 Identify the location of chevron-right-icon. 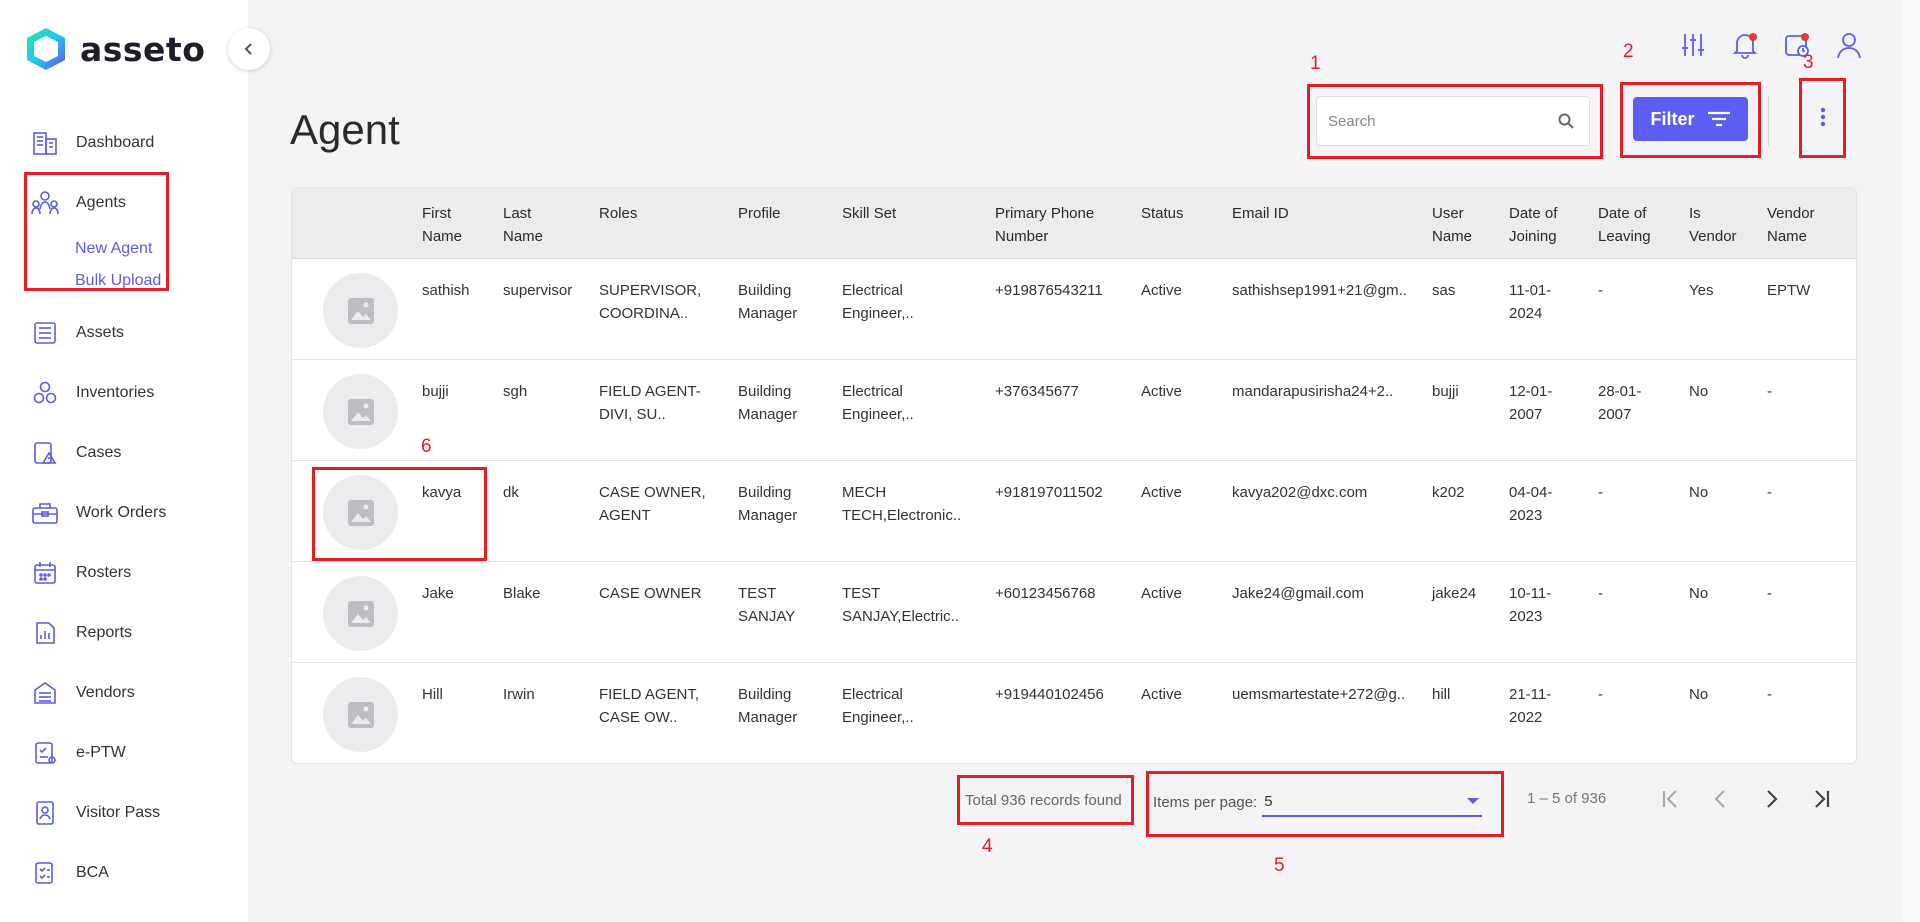
(1772, 799).